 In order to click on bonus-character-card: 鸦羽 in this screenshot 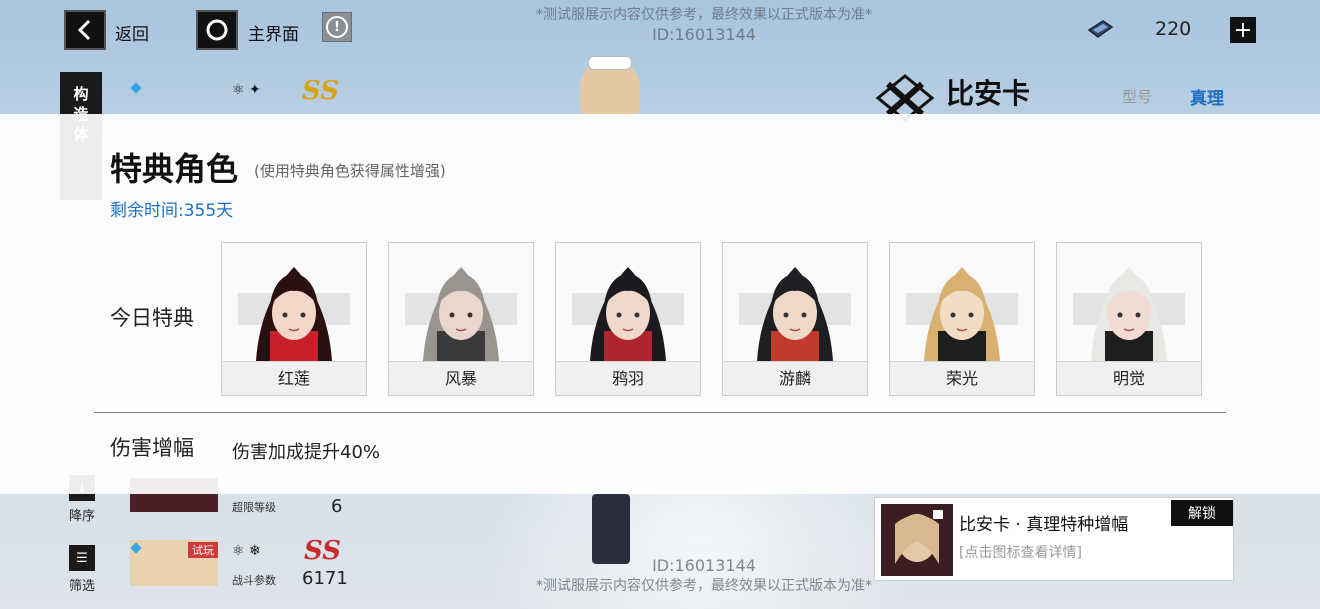, I will do `click(628, 319)`.